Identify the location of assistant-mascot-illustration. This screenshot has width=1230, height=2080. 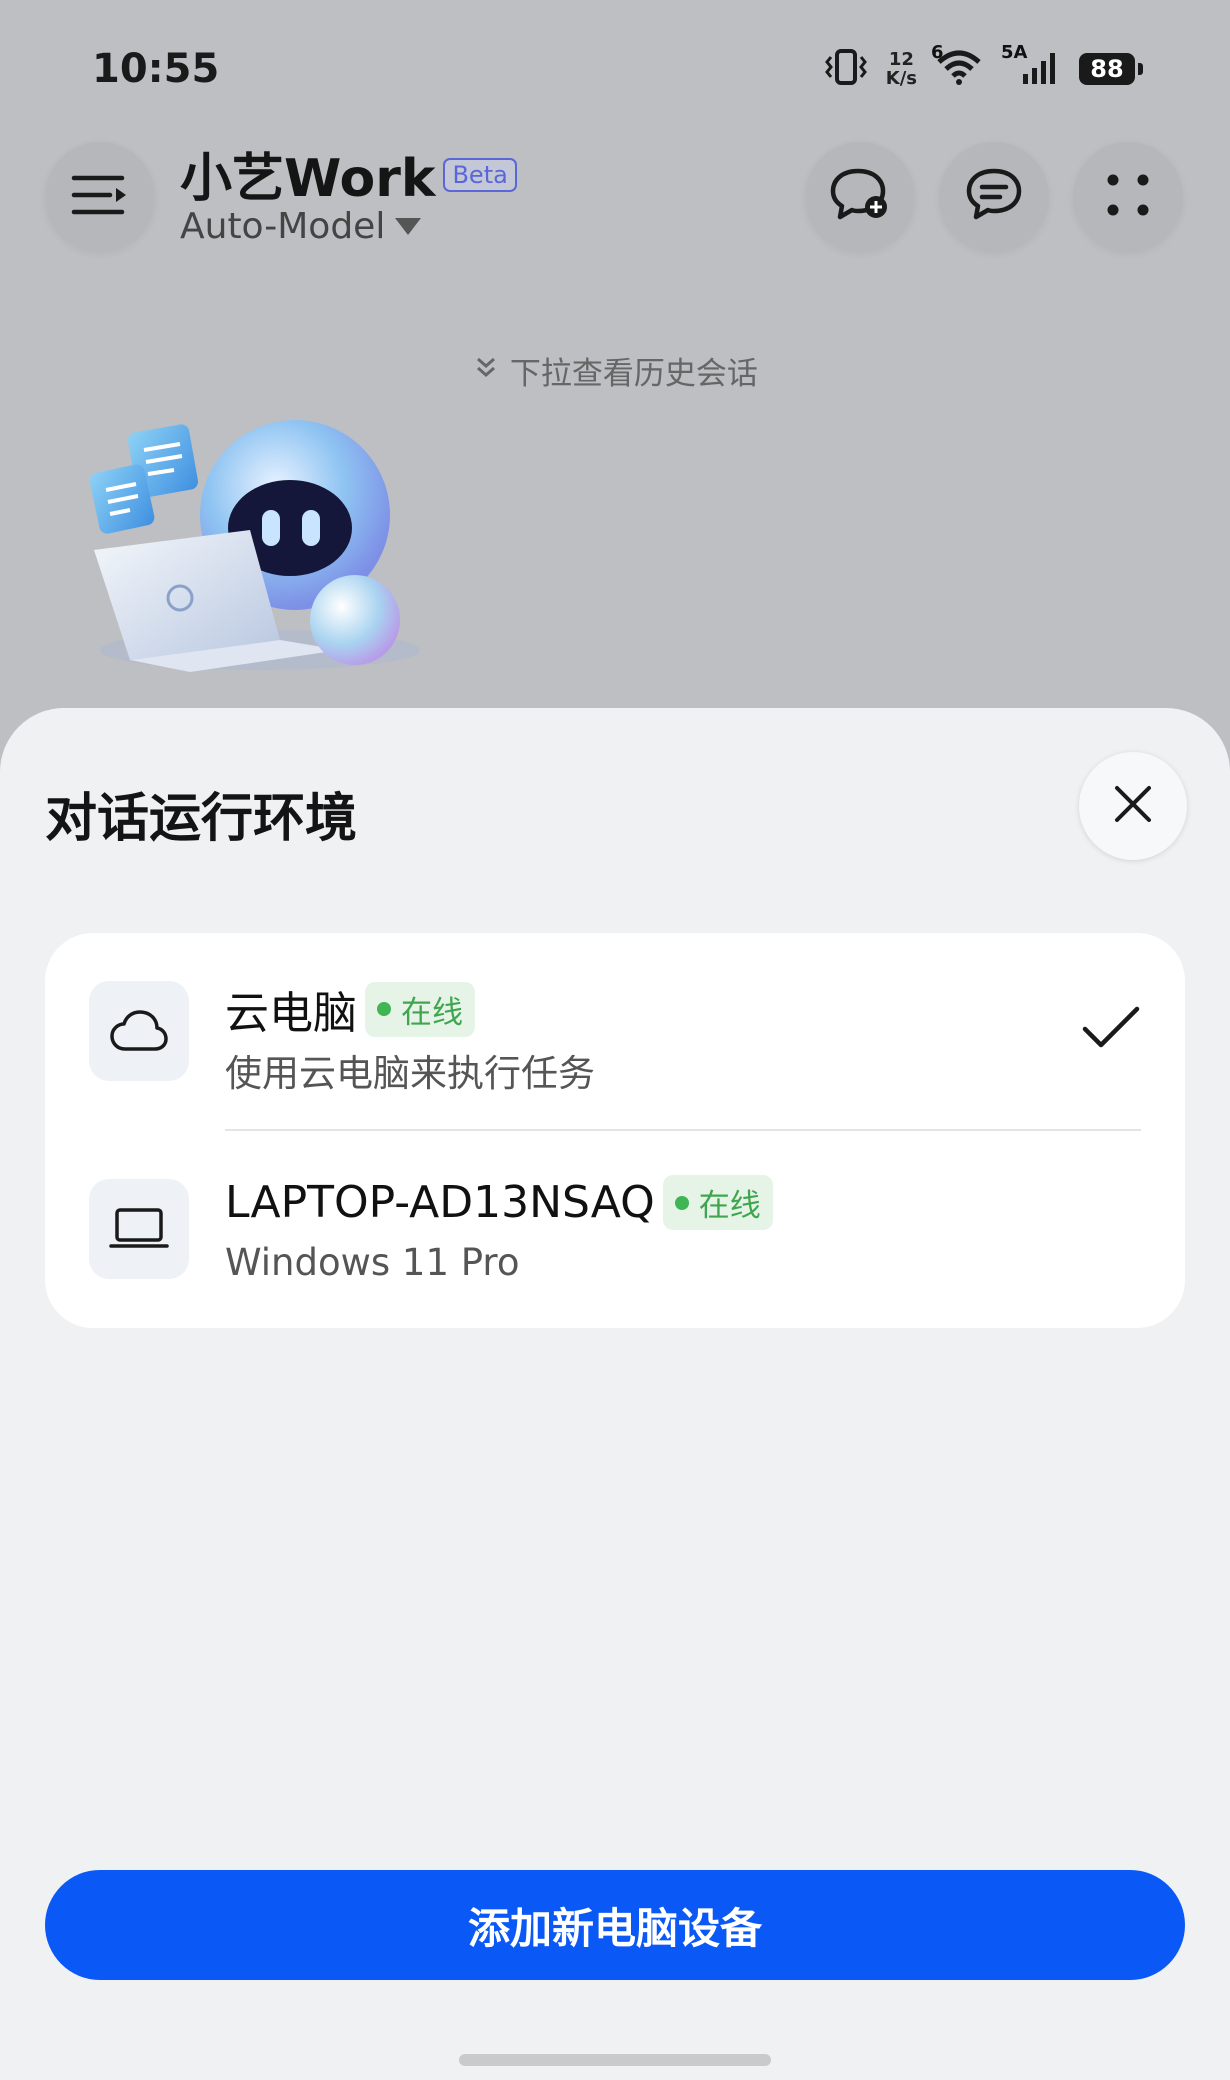
(260, 550).